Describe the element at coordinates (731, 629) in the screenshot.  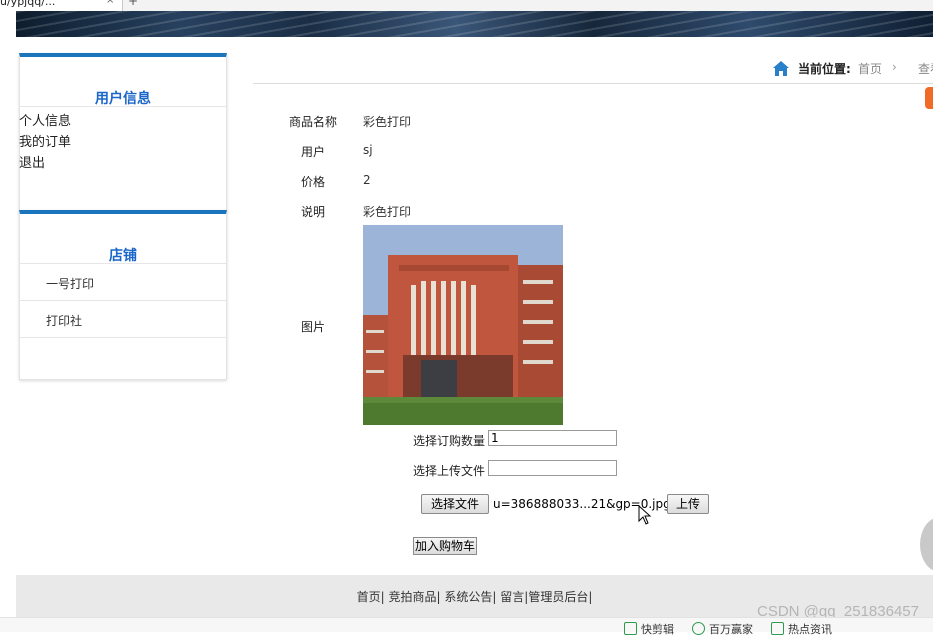
I see `taskbar-item-label: 百万赢家` at that location.